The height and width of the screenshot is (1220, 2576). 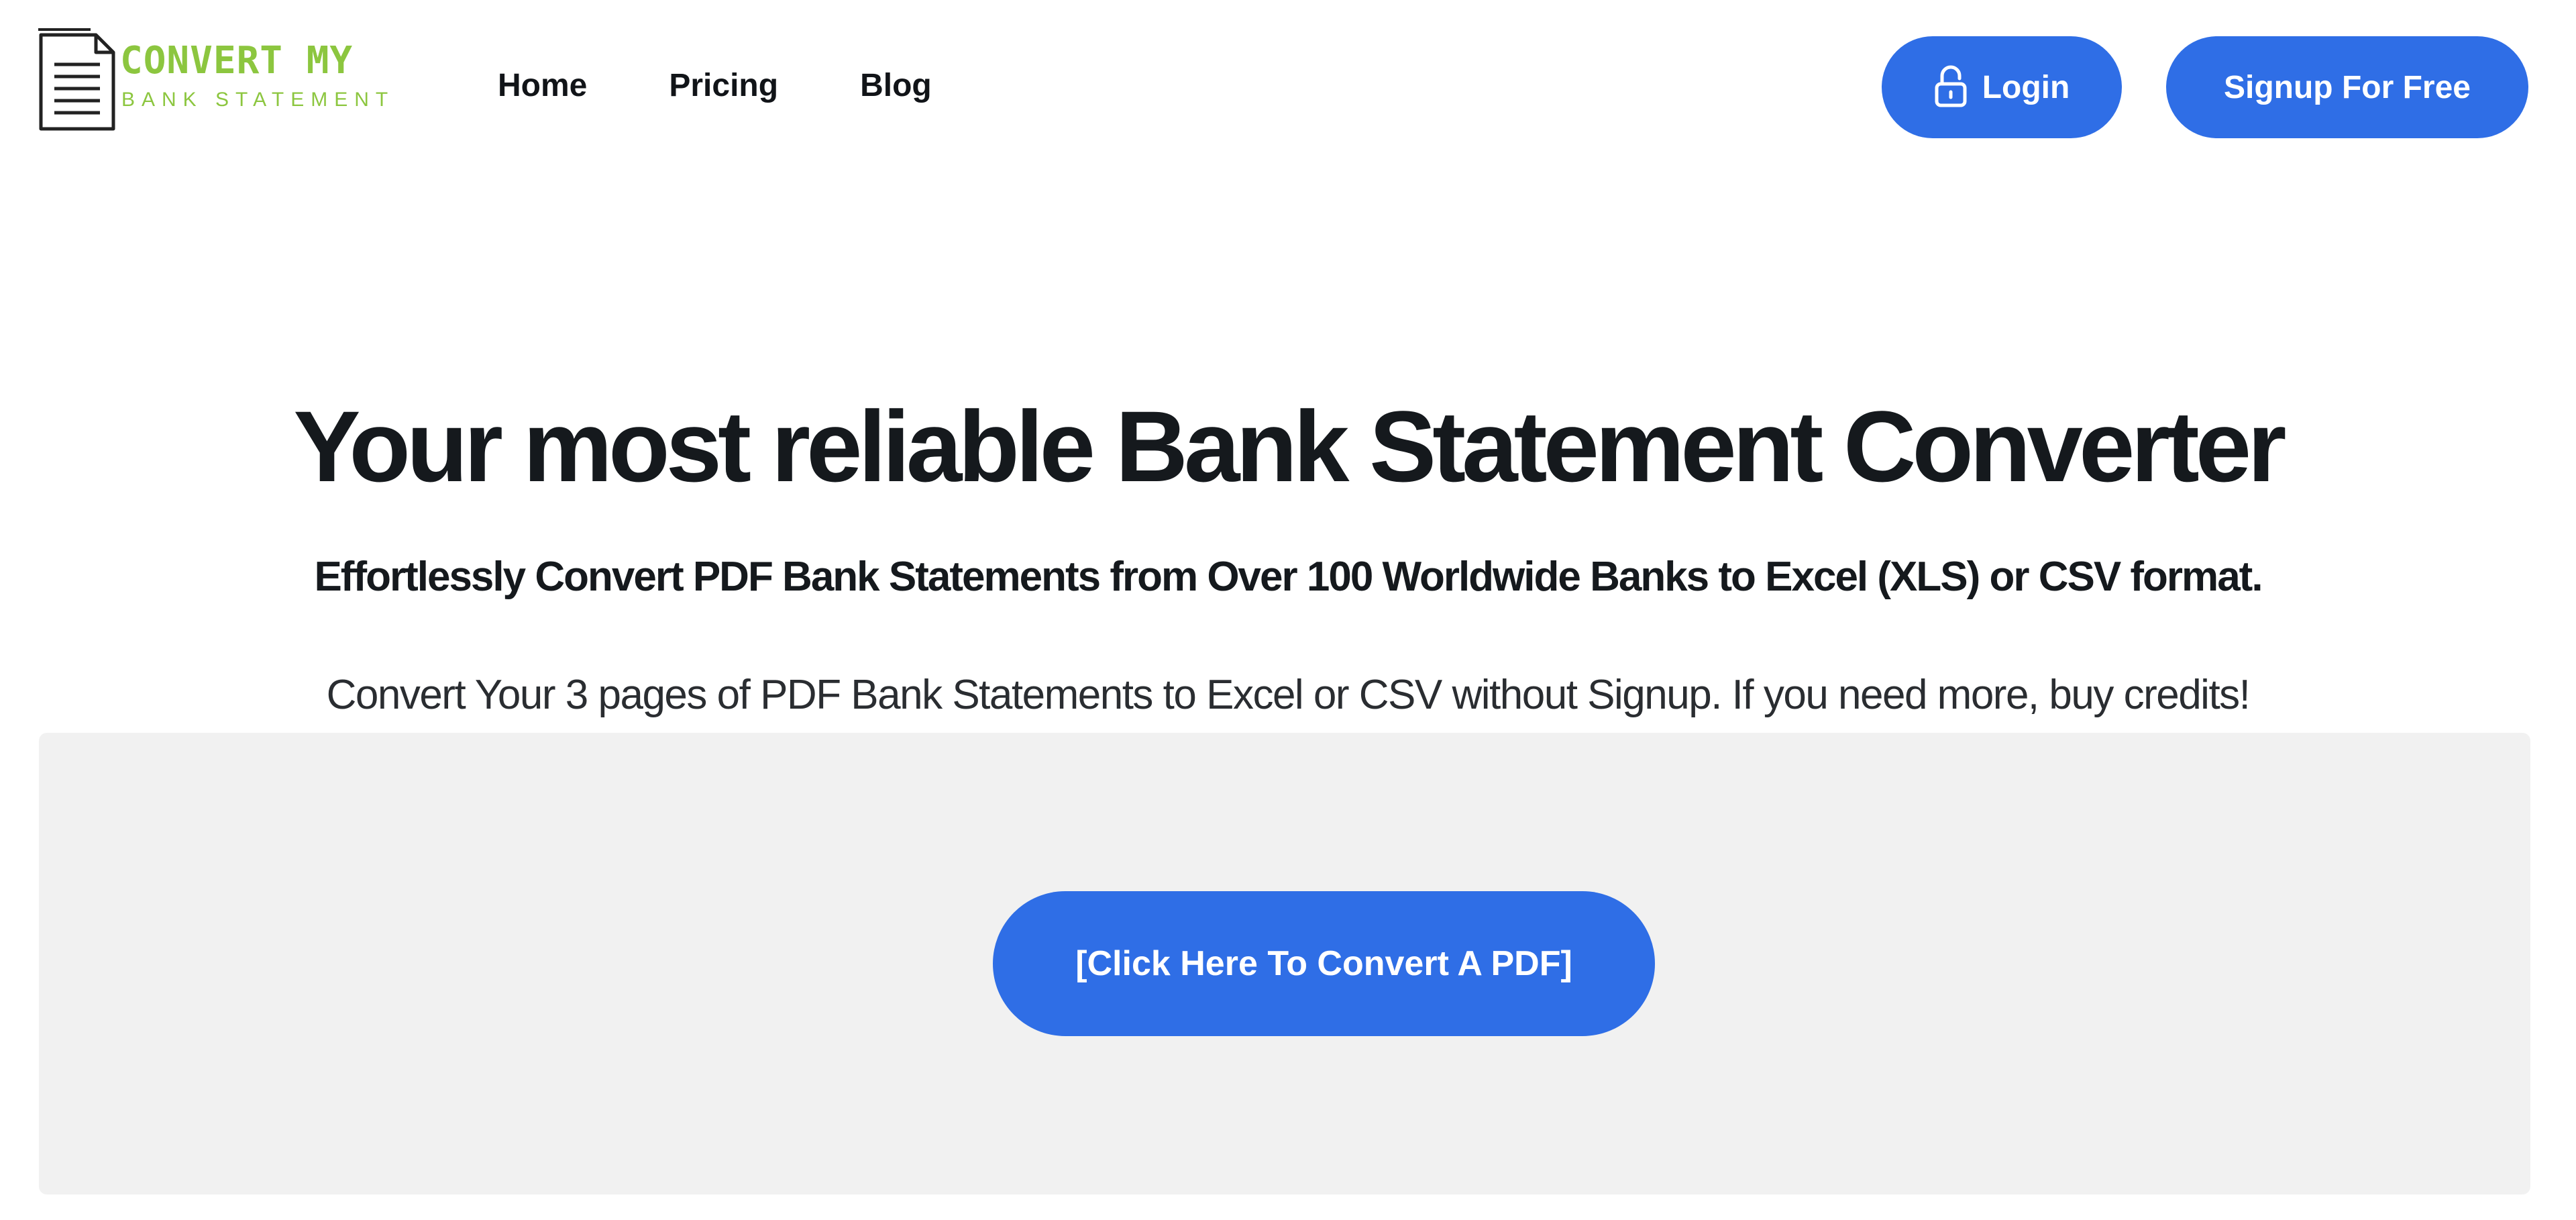 What do you see at coordinates (896, 85) in the screenshot?
I see `nav-link-blog: Blog` at bounding box center [896, 85].